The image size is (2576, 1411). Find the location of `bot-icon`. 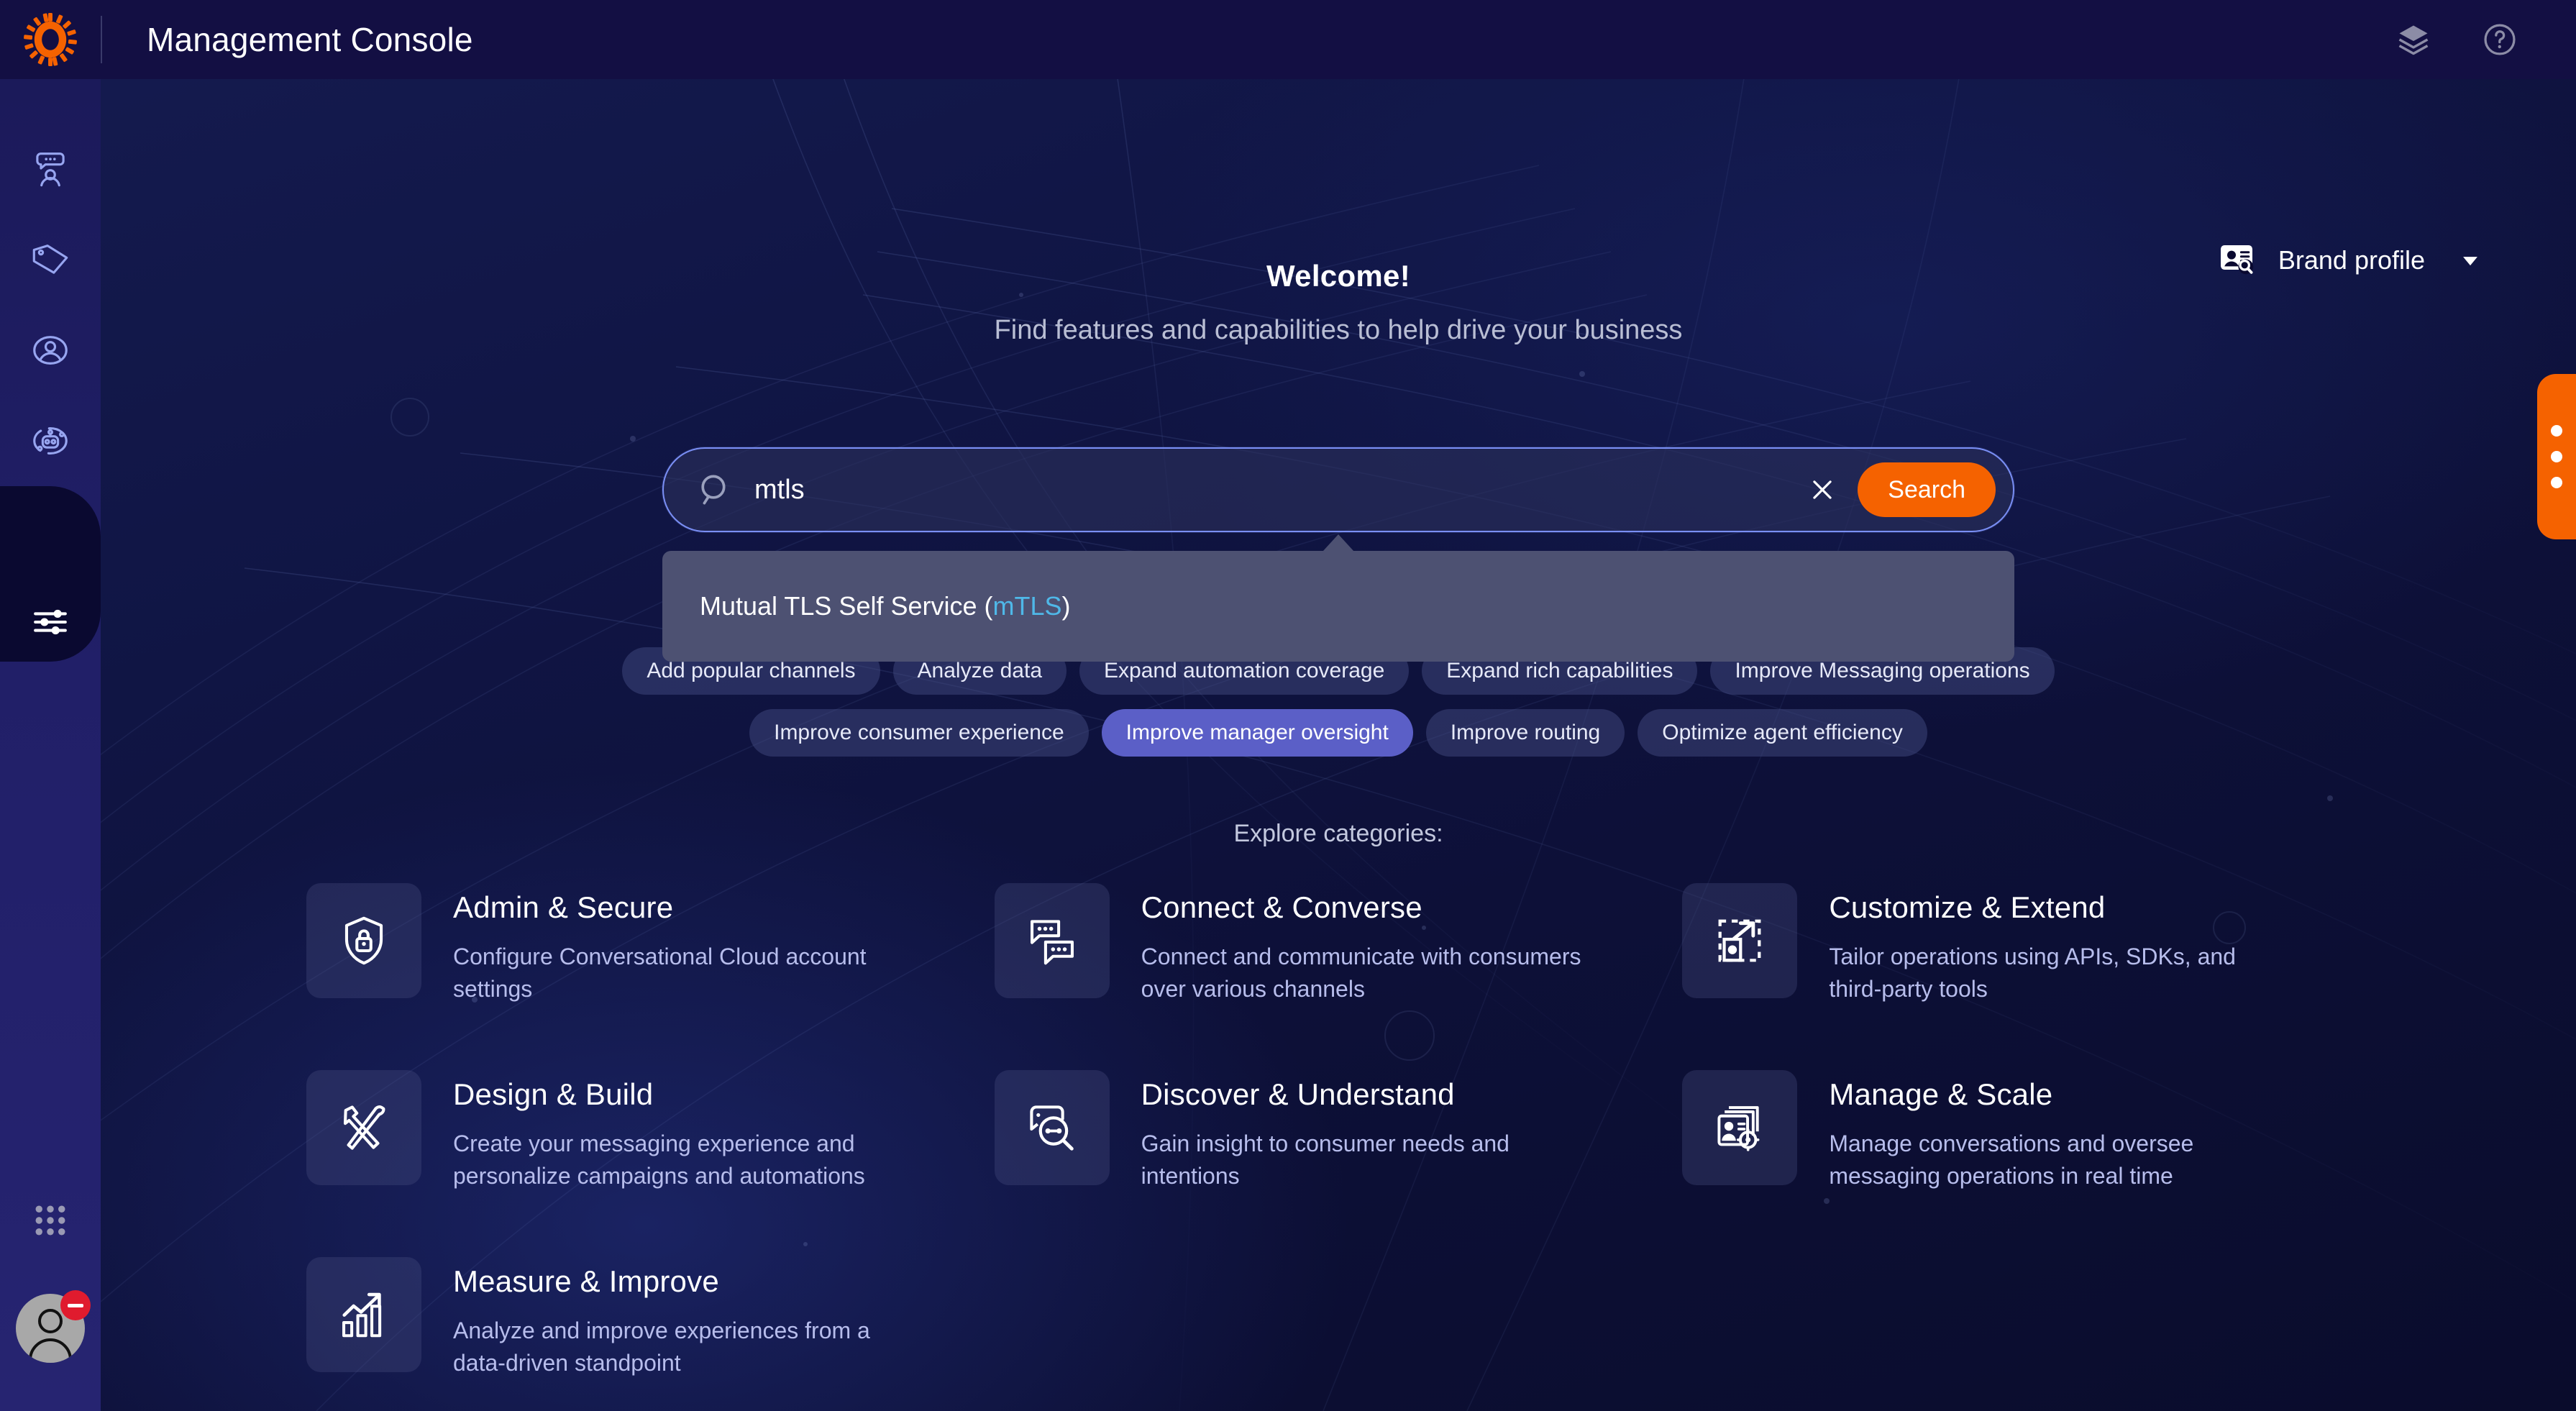

bot-icon is located at coordinates (50, 441).